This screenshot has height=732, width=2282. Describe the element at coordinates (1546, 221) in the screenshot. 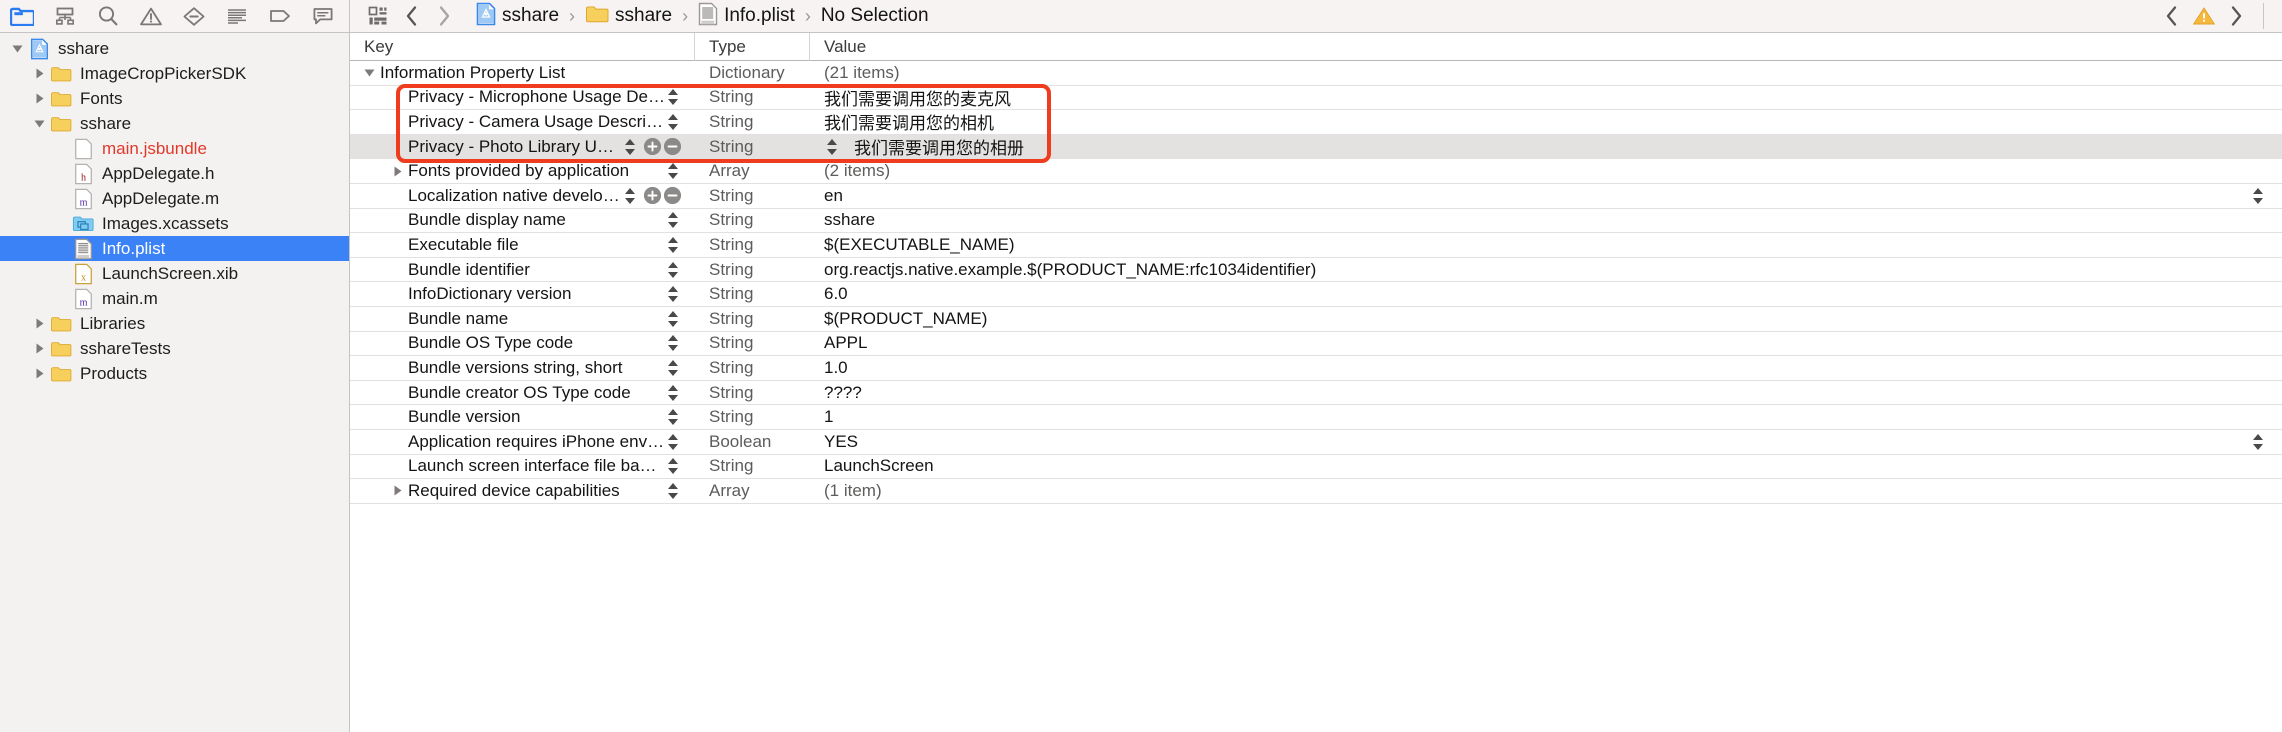

I see `plist-value-cell: sshare` at that location.